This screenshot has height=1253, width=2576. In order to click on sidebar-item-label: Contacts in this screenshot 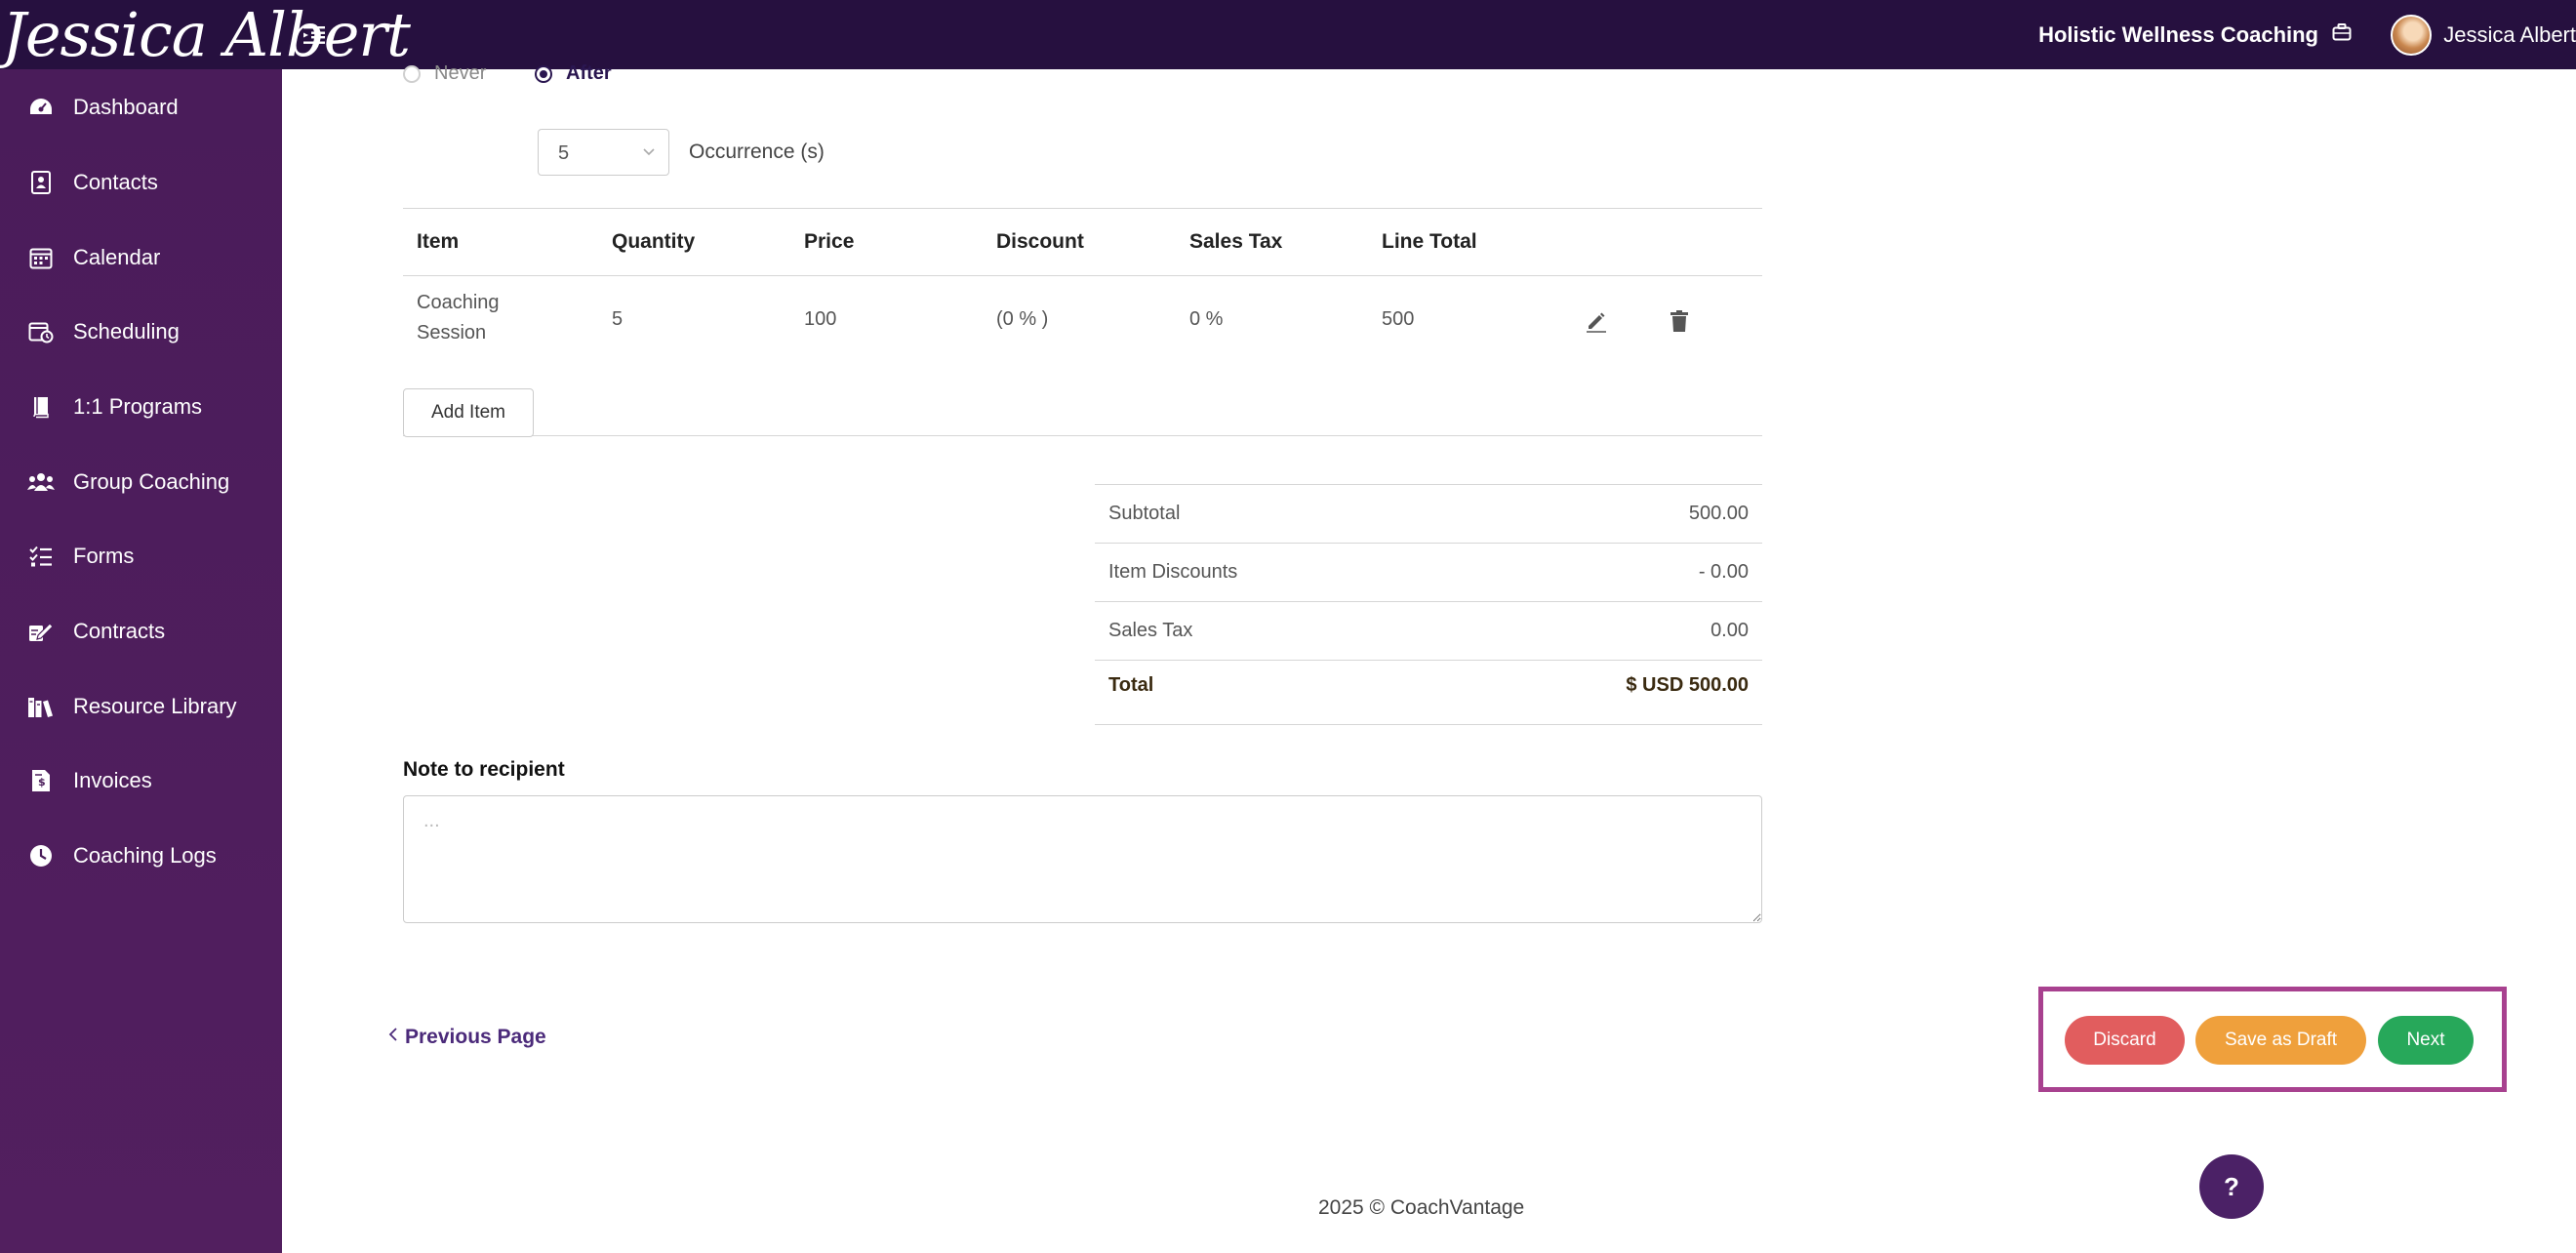, I will do `click(115, 182)`.